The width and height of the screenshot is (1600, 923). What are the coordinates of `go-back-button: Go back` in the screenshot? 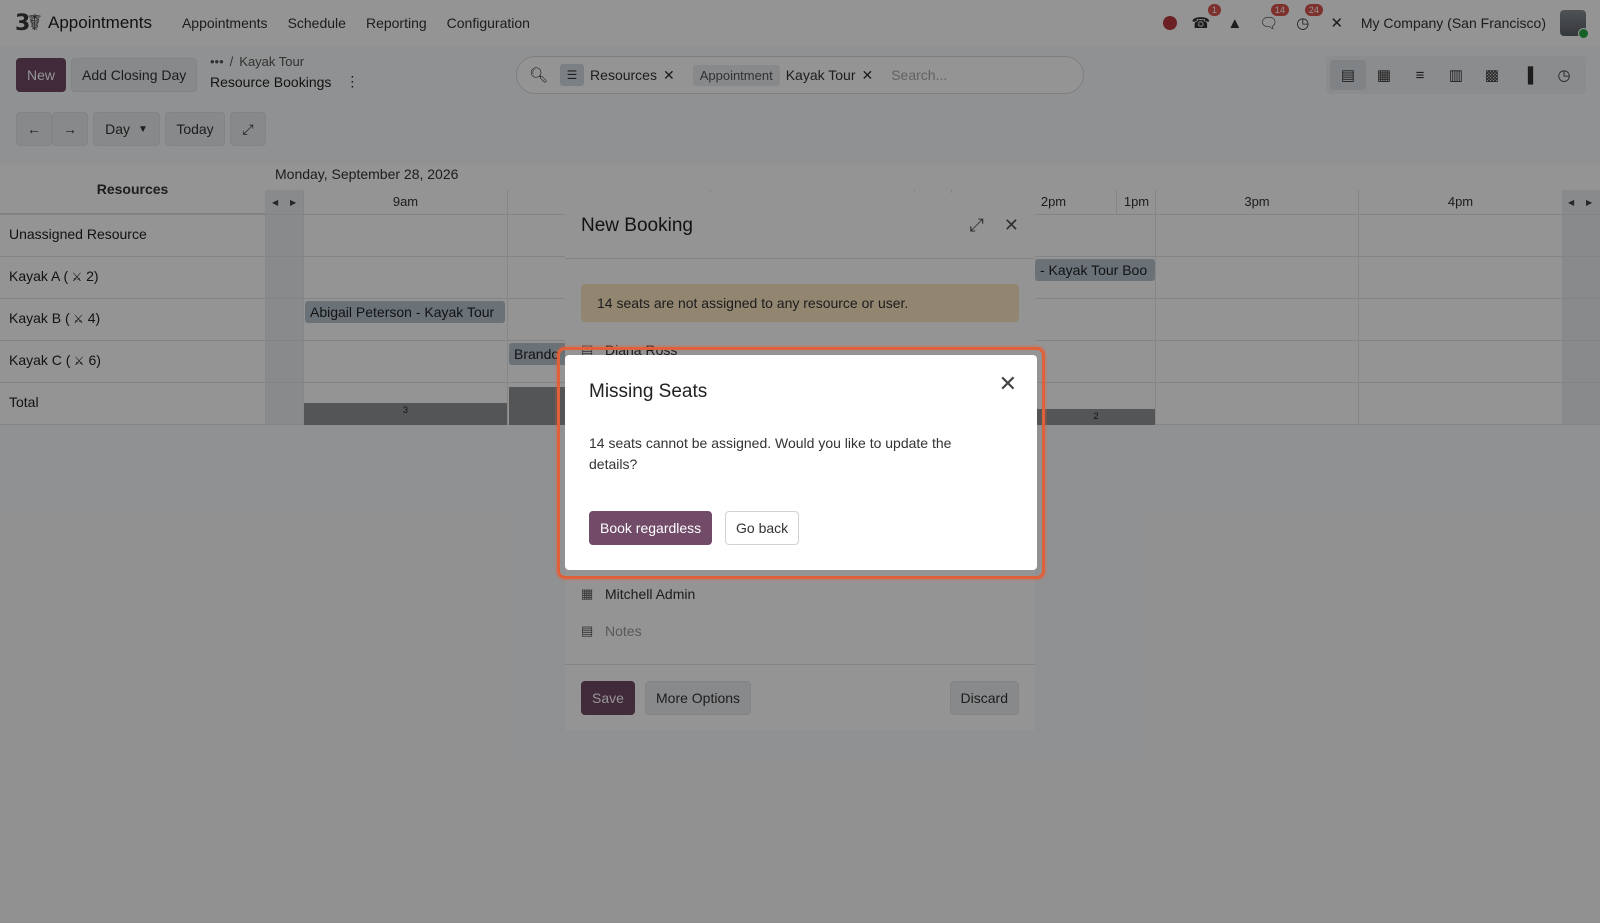 It's located at (762, 528).